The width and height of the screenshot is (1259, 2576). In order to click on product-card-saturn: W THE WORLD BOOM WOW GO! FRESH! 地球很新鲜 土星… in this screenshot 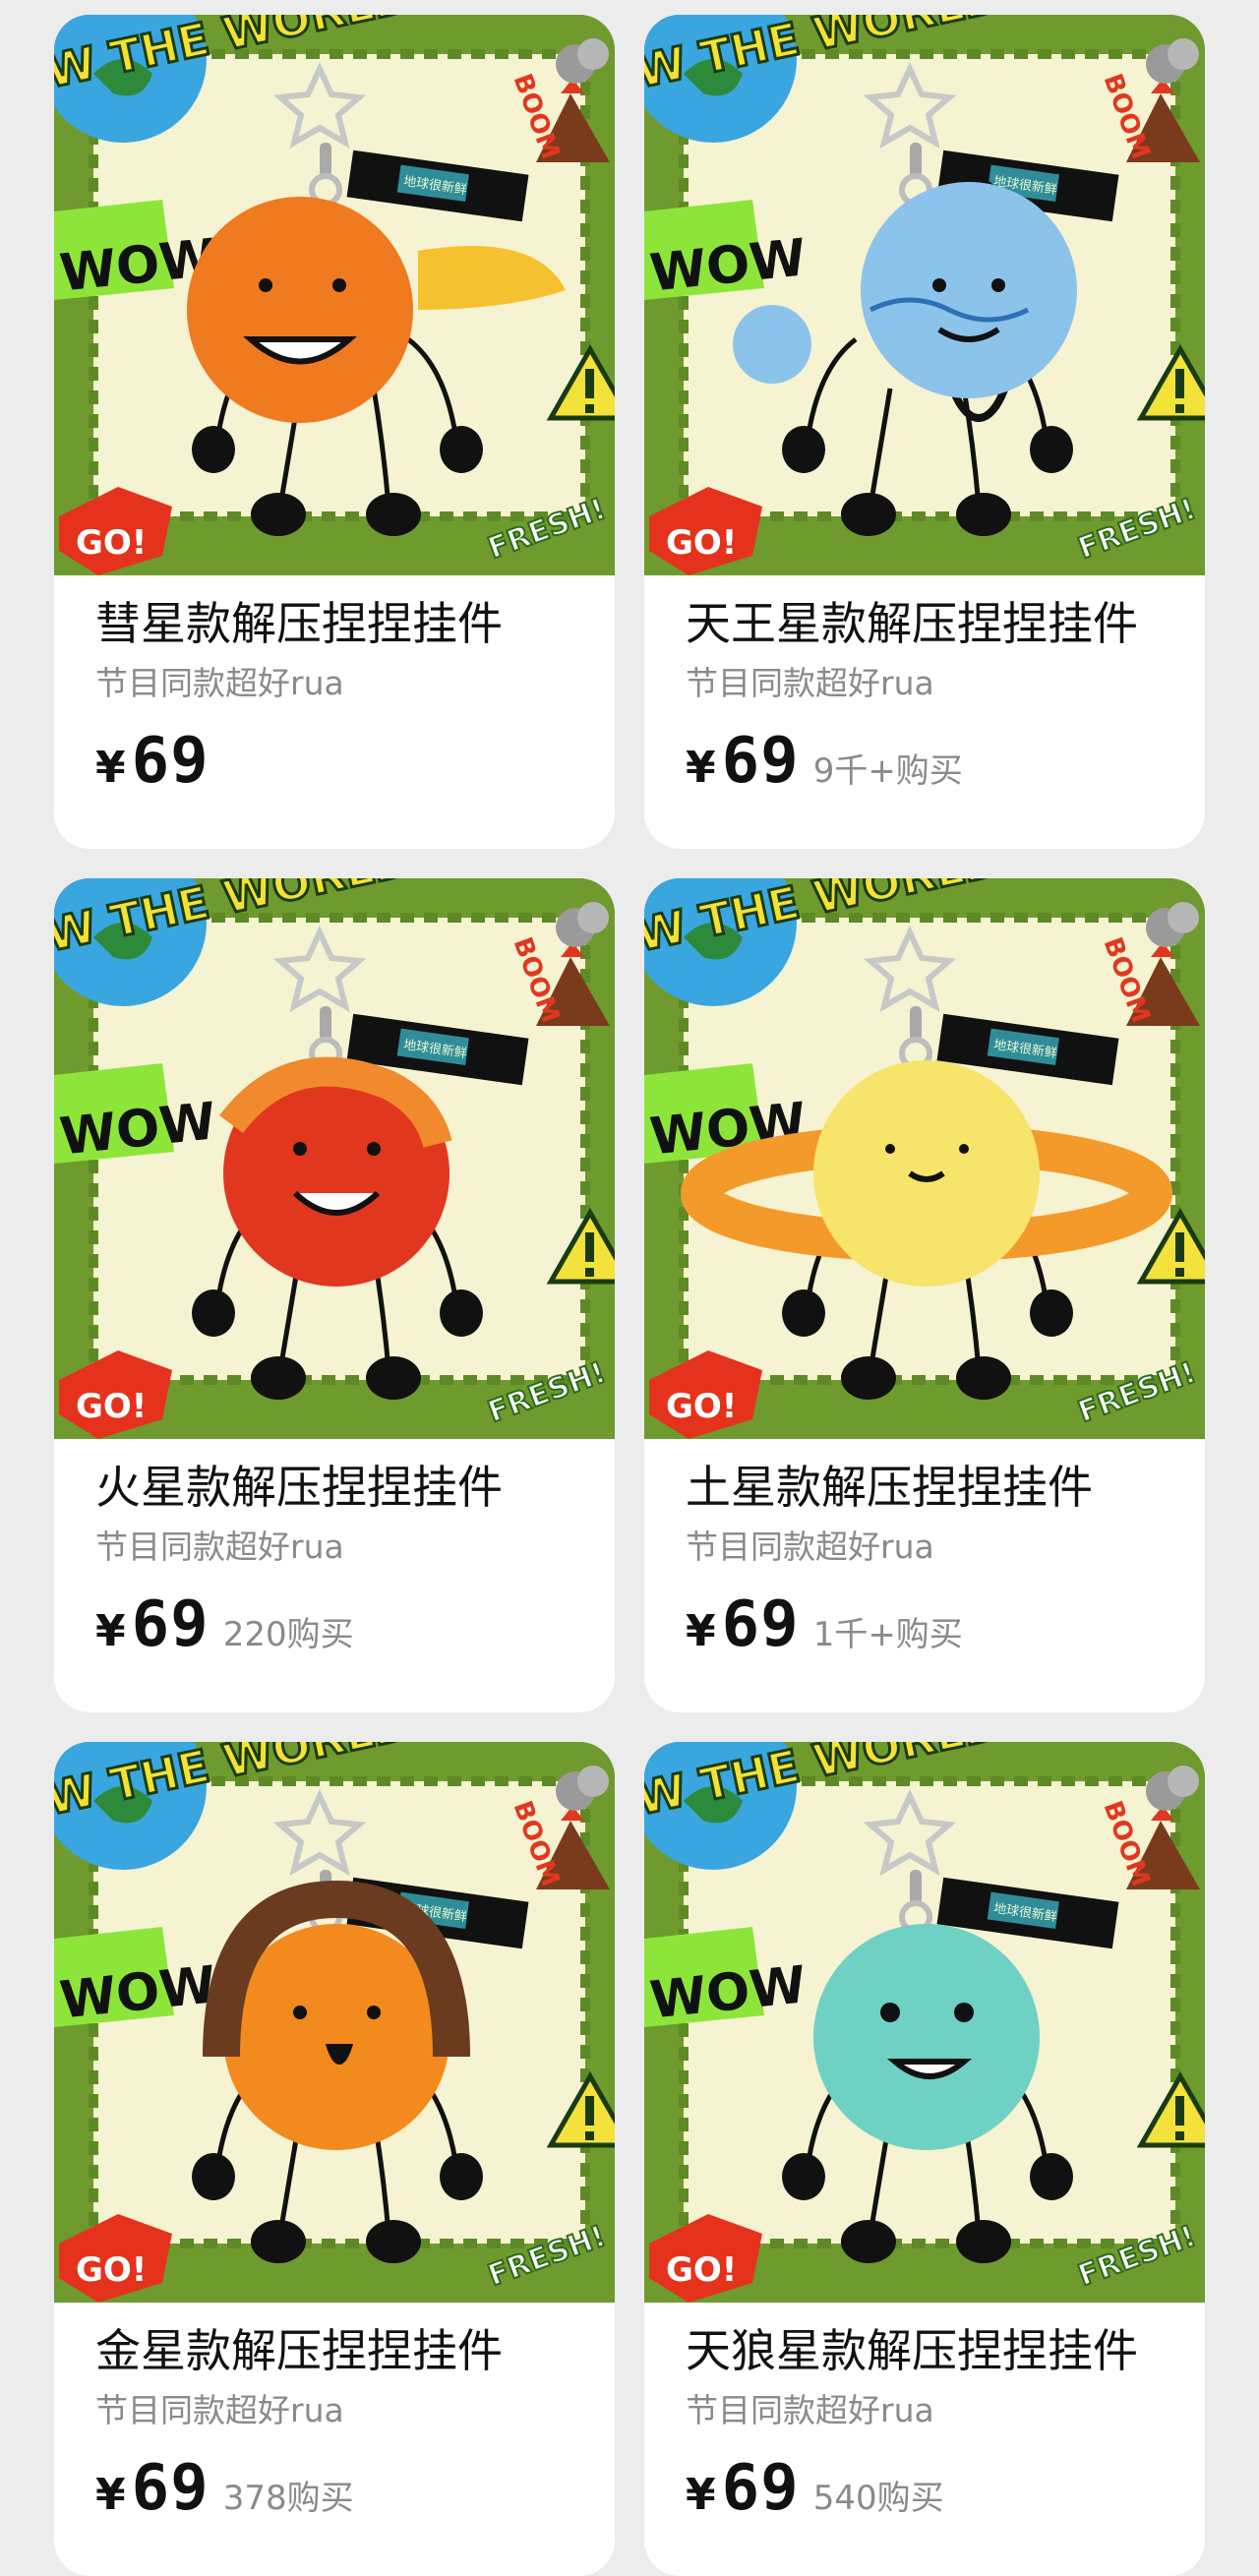, I will do `click(924, 1295)`.